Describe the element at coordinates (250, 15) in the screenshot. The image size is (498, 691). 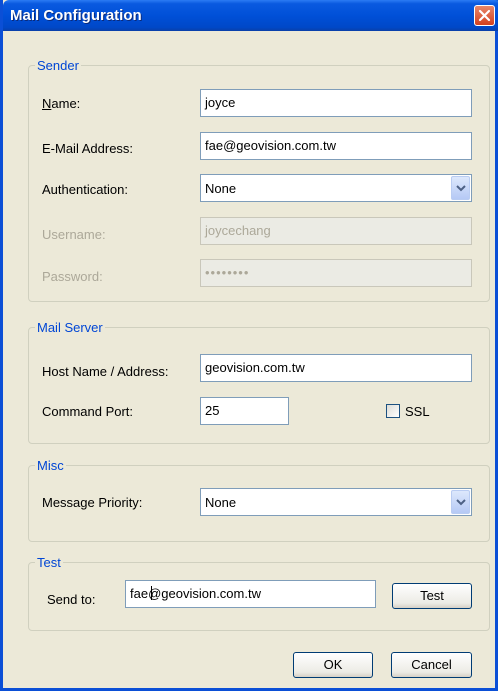
I see `title-bar: Mail Configuration` at that location.